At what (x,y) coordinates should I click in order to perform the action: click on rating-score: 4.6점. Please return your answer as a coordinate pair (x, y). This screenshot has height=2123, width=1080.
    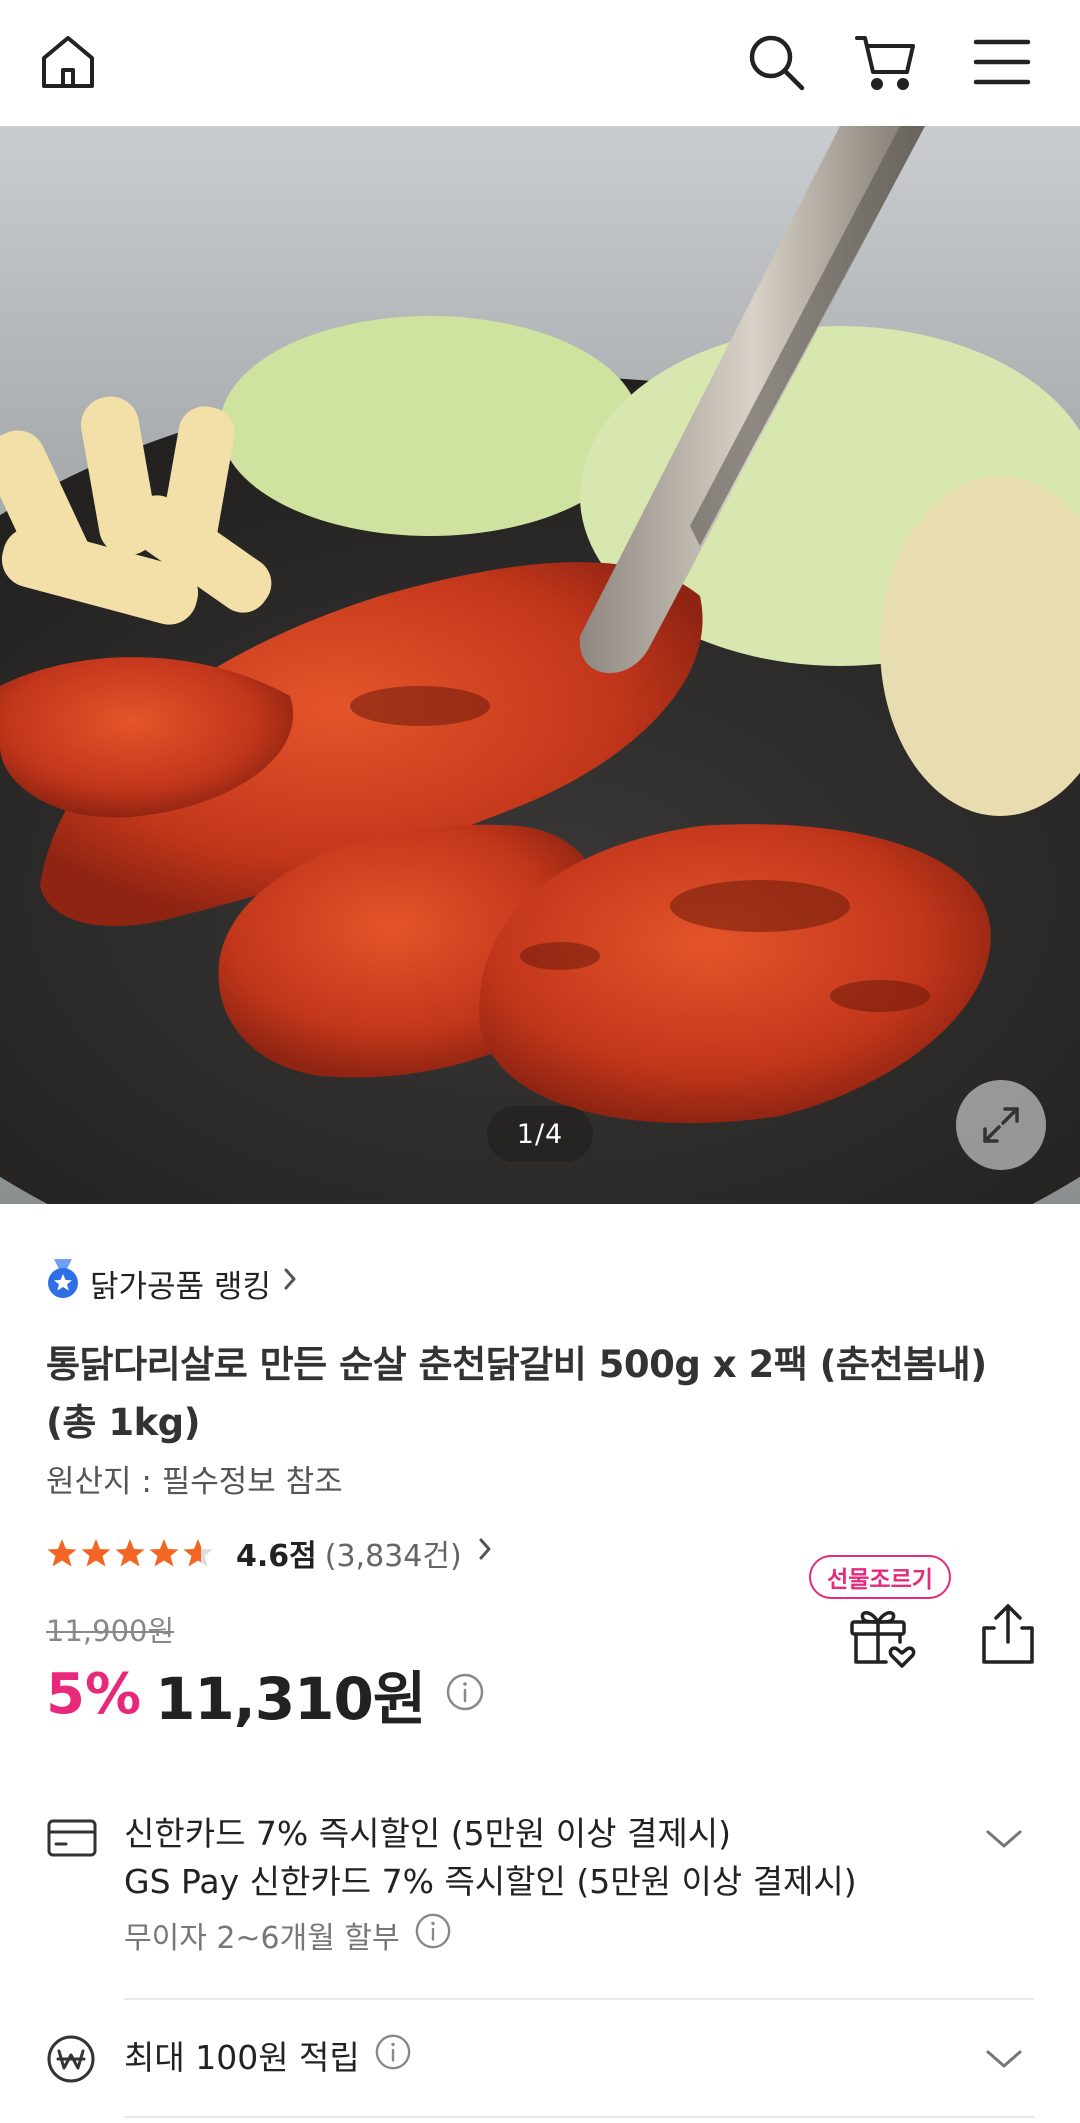
    Looking at the image, I should click on (276, 1556).